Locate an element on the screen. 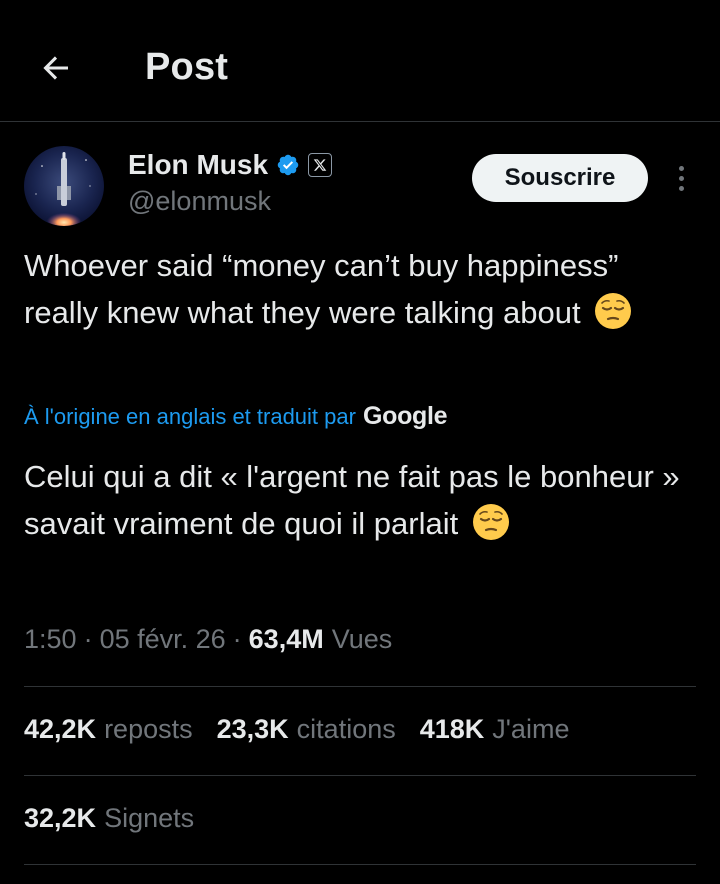 This screenshot has width=720, height=884. post-time: 1:50 is located at coordinates (50, 639).